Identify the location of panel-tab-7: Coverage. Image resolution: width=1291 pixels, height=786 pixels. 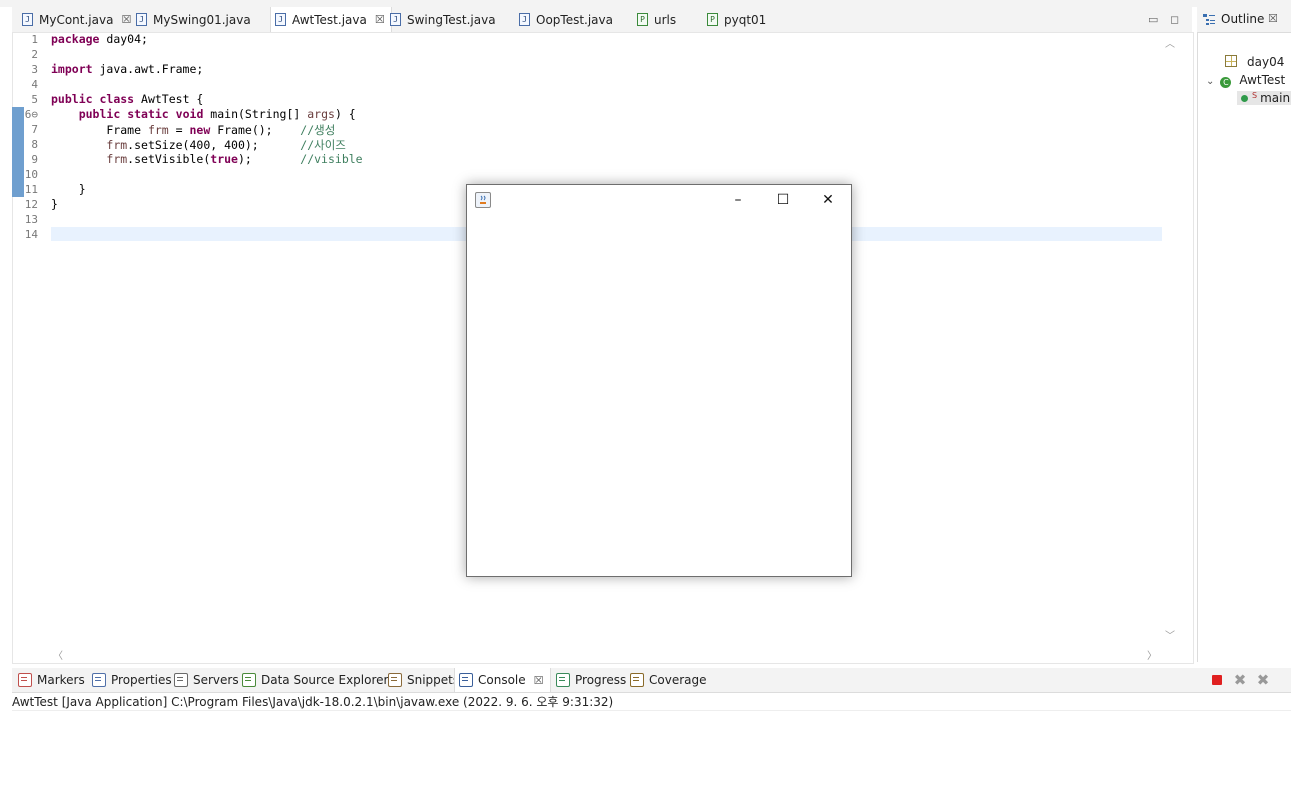
(669, 680).